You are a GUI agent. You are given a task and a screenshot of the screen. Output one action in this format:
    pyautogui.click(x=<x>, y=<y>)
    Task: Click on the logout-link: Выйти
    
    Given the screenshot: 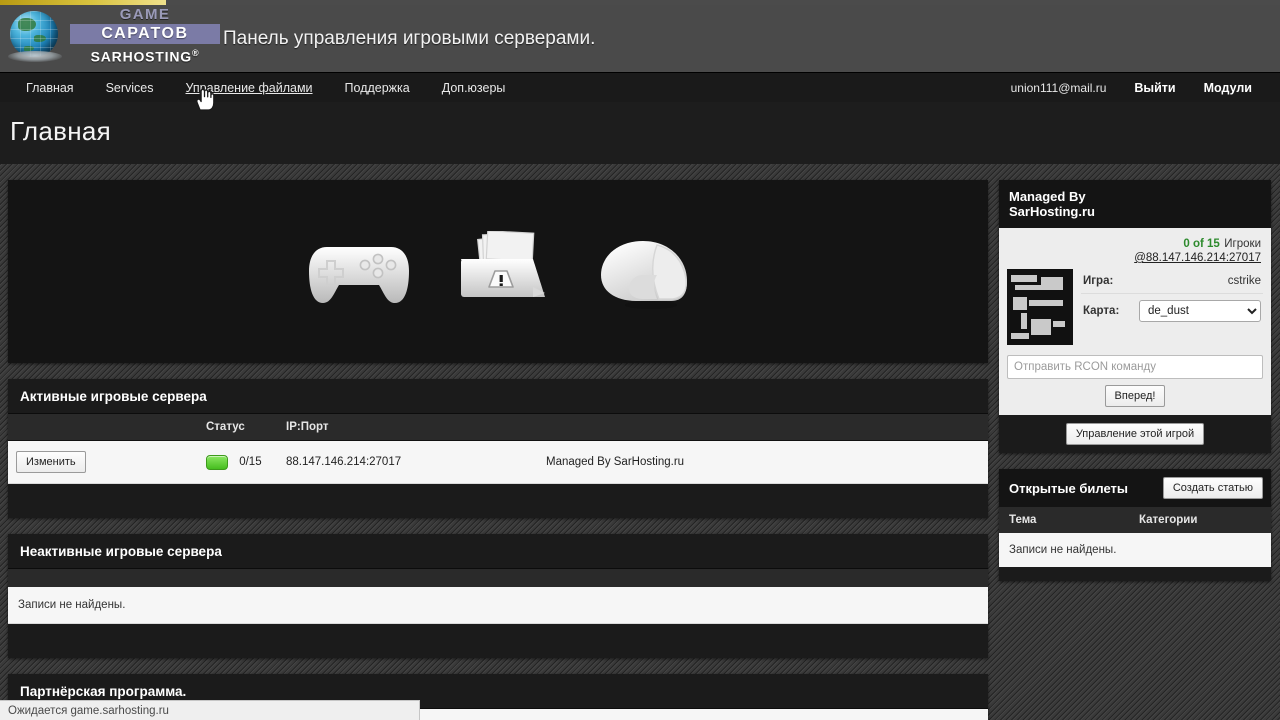 What is the action you would take?
    pyautogui.click(x=1154, y=88)
    